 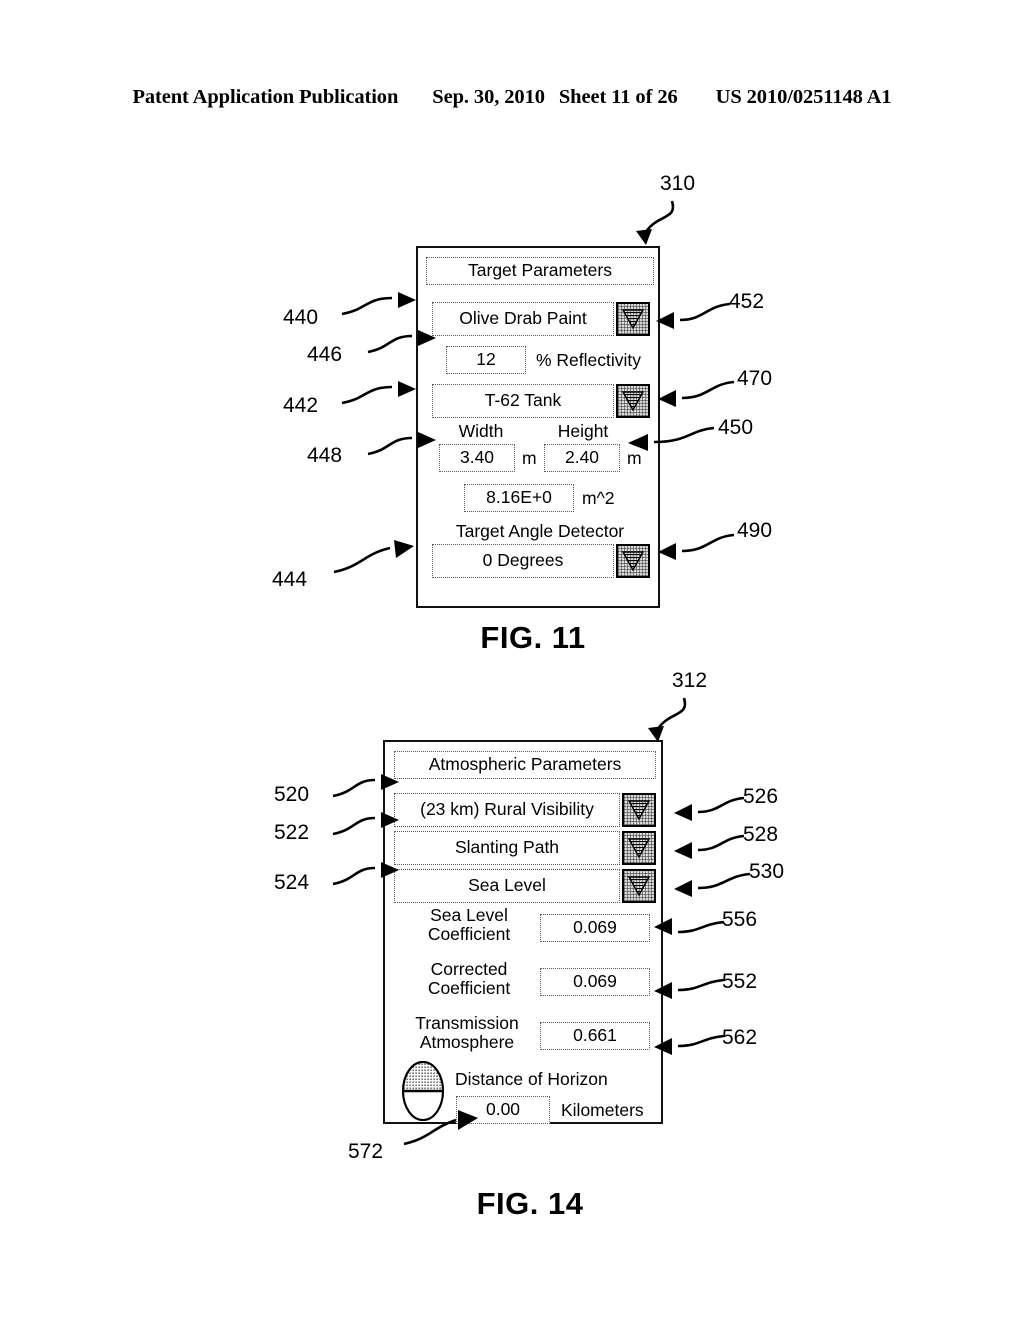 I want to click on reference-numeral-490: 490, so click(x=755, y=530).